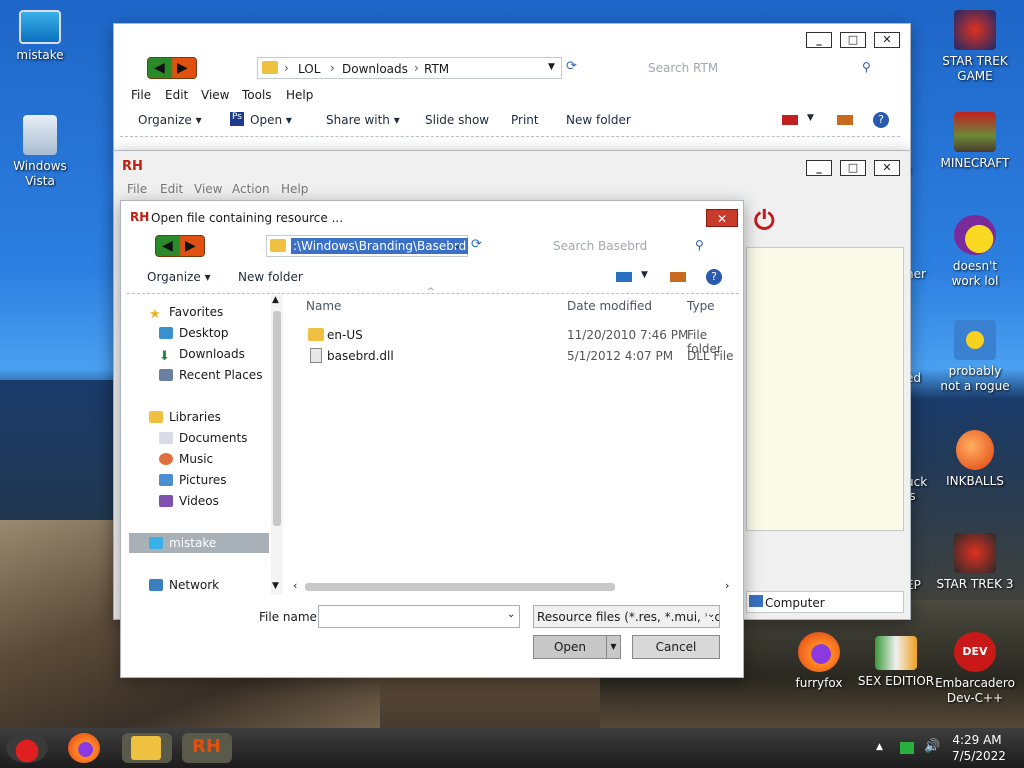 The image size is (1024, 768). Describe the element at coordinates (683, 72) in the screenshot. I see `search-input: Search RTM` at that location.